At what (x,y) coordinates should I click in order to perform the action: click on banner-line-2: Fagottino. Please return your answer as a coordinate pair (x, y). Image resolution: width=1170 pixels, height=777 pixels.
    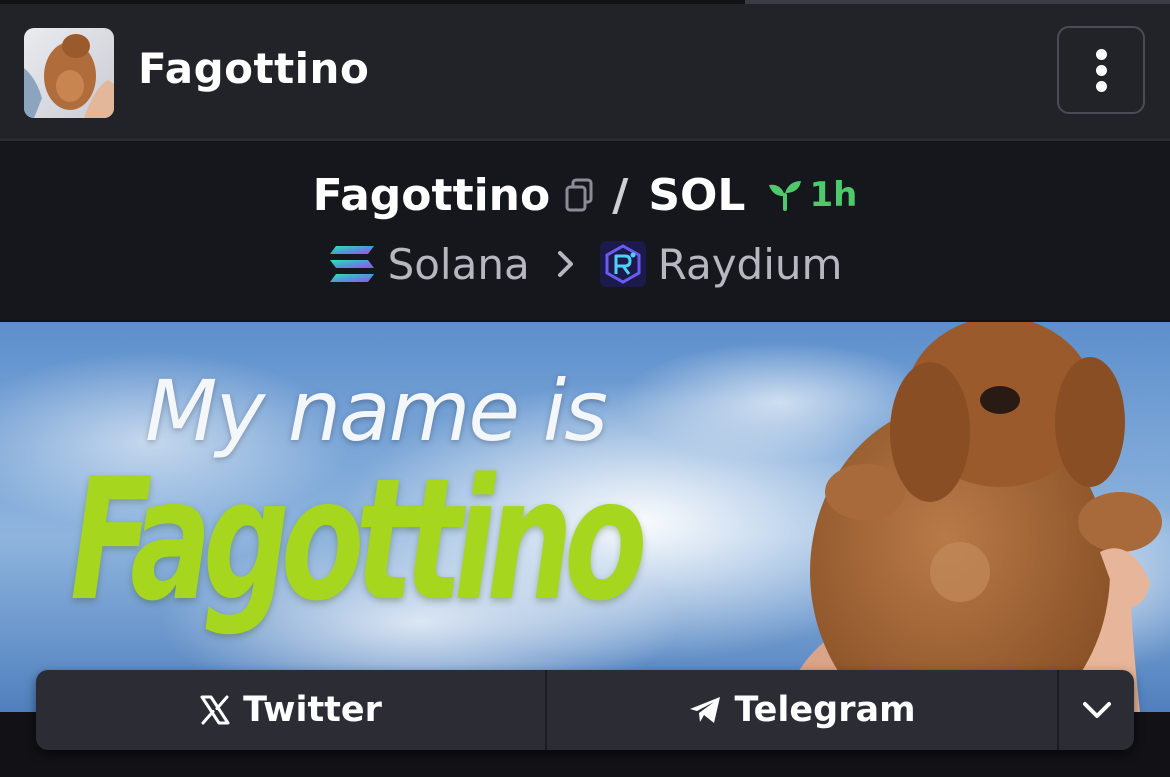
    Looking at the image, I should click on (358, 540).